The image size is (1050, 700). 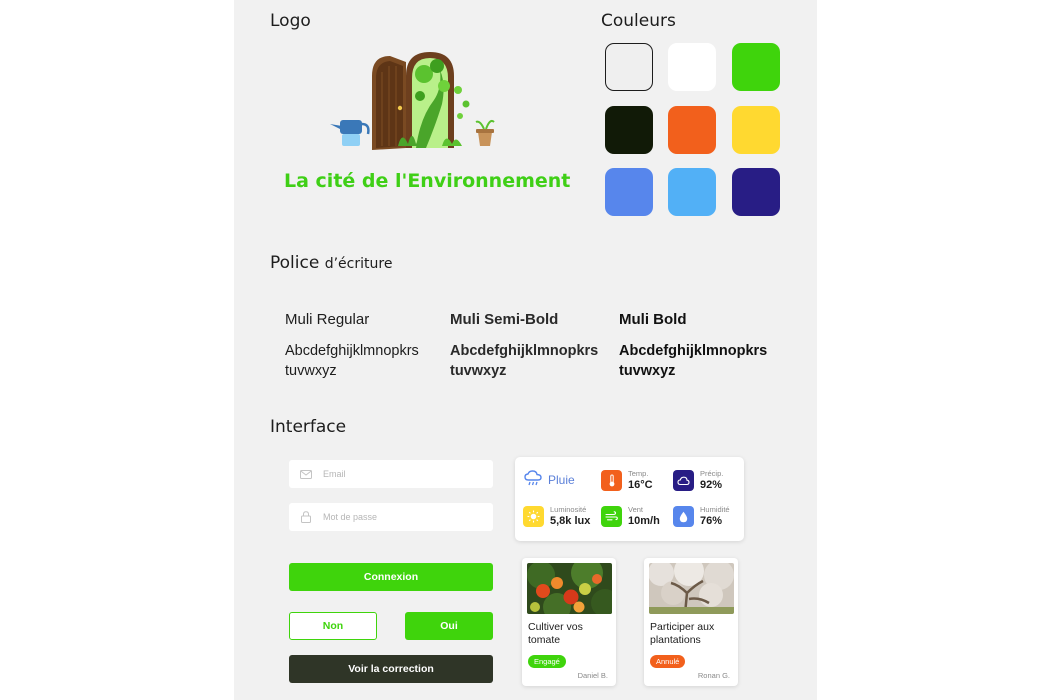 What do you see at coordinates (533, 480) in the screenshot?
I see `rain-cloud-icon` at bounding box center [533, 480].